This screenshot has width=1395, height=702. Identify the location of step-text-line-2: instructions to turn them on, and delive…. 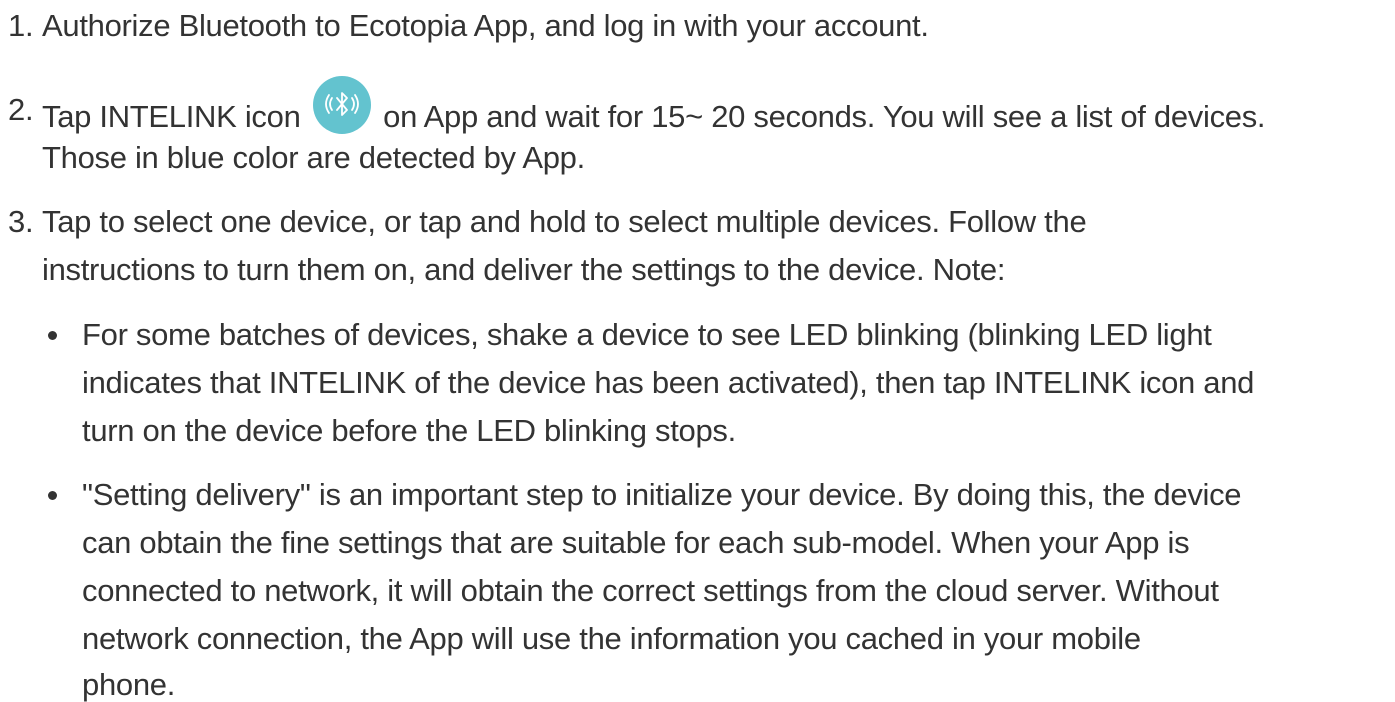
(524, 269).